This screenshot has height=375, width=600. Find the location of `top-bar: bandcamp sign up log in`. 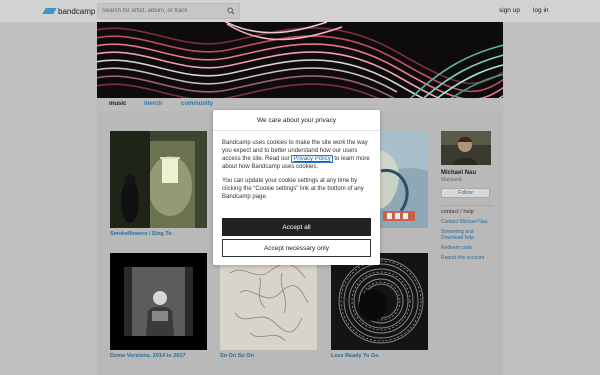

top-bar: bandcamp sign up log in is located at coordinates (300, 11).